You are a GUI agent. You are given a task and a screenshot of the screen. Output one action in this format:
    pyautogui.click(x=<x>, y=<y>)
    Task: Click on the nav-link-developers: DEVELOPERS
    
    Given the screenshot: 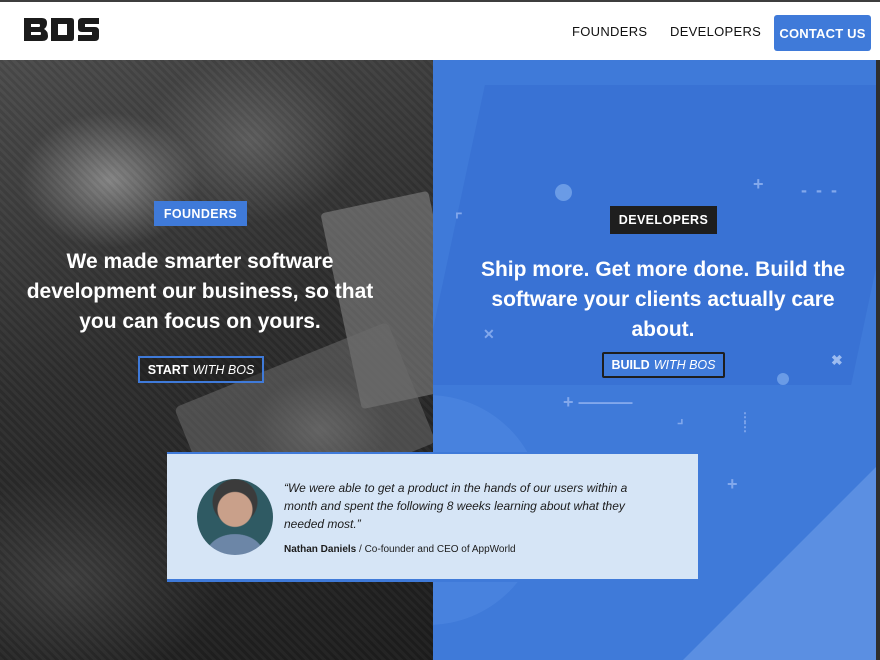 What is the action you would take?
    pyautogui.click(x=715, y=31)
    